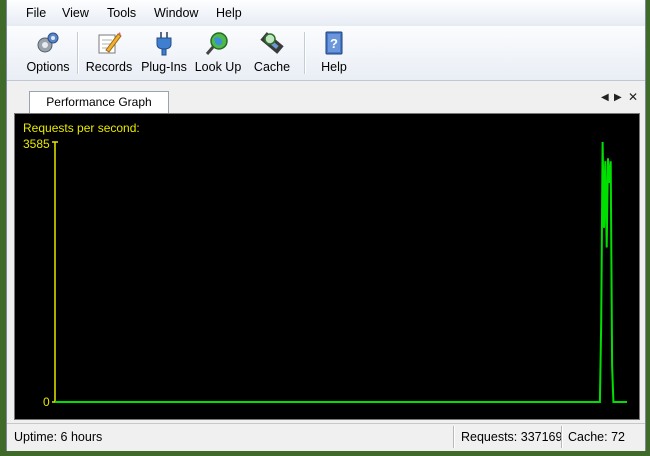 Image resolution: width=650 pixels, height=456 pixels. Describe the element at coordinates (121, 13) in the screenshot. I see `menu-tools: Tools` at that location.